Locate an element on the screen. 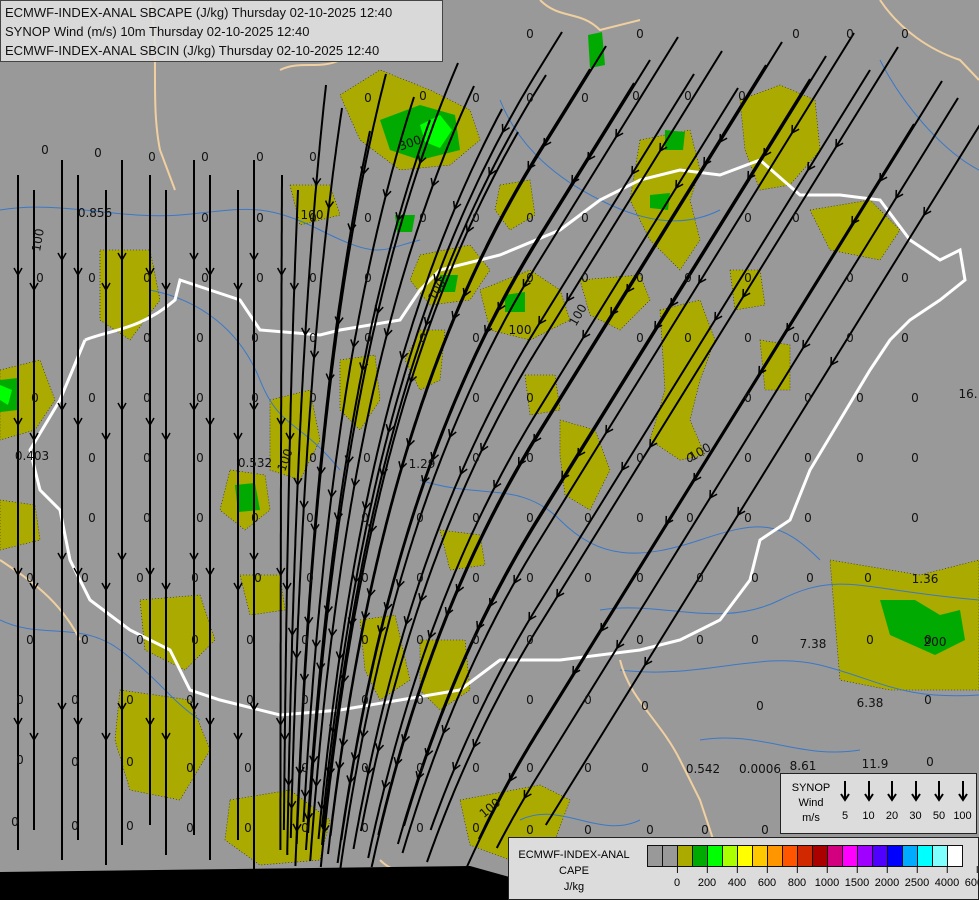  cape-tick-label: 6000 is located at coordinates (972, 877).